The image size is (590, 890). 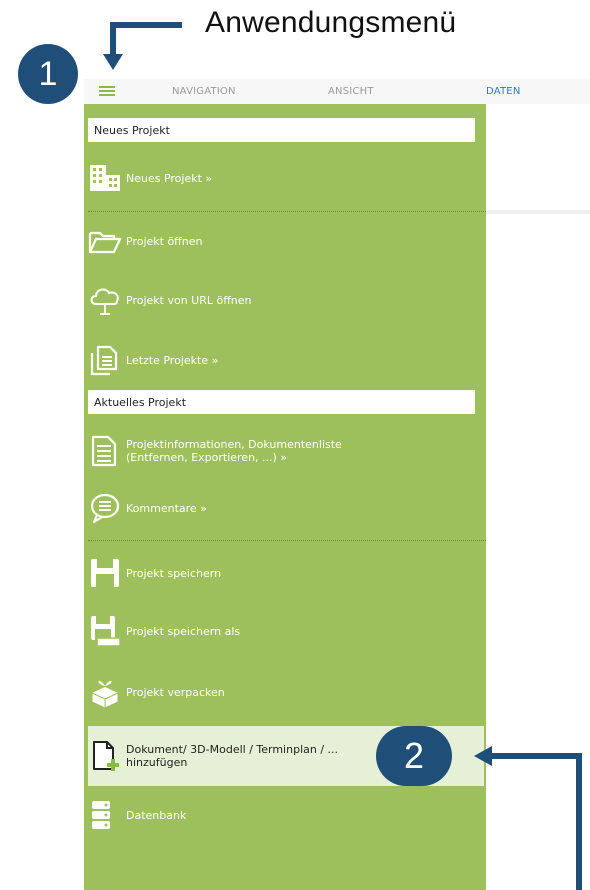 I want to click on menu-item-database-label: Datenbank, so click(x=156, y=815).